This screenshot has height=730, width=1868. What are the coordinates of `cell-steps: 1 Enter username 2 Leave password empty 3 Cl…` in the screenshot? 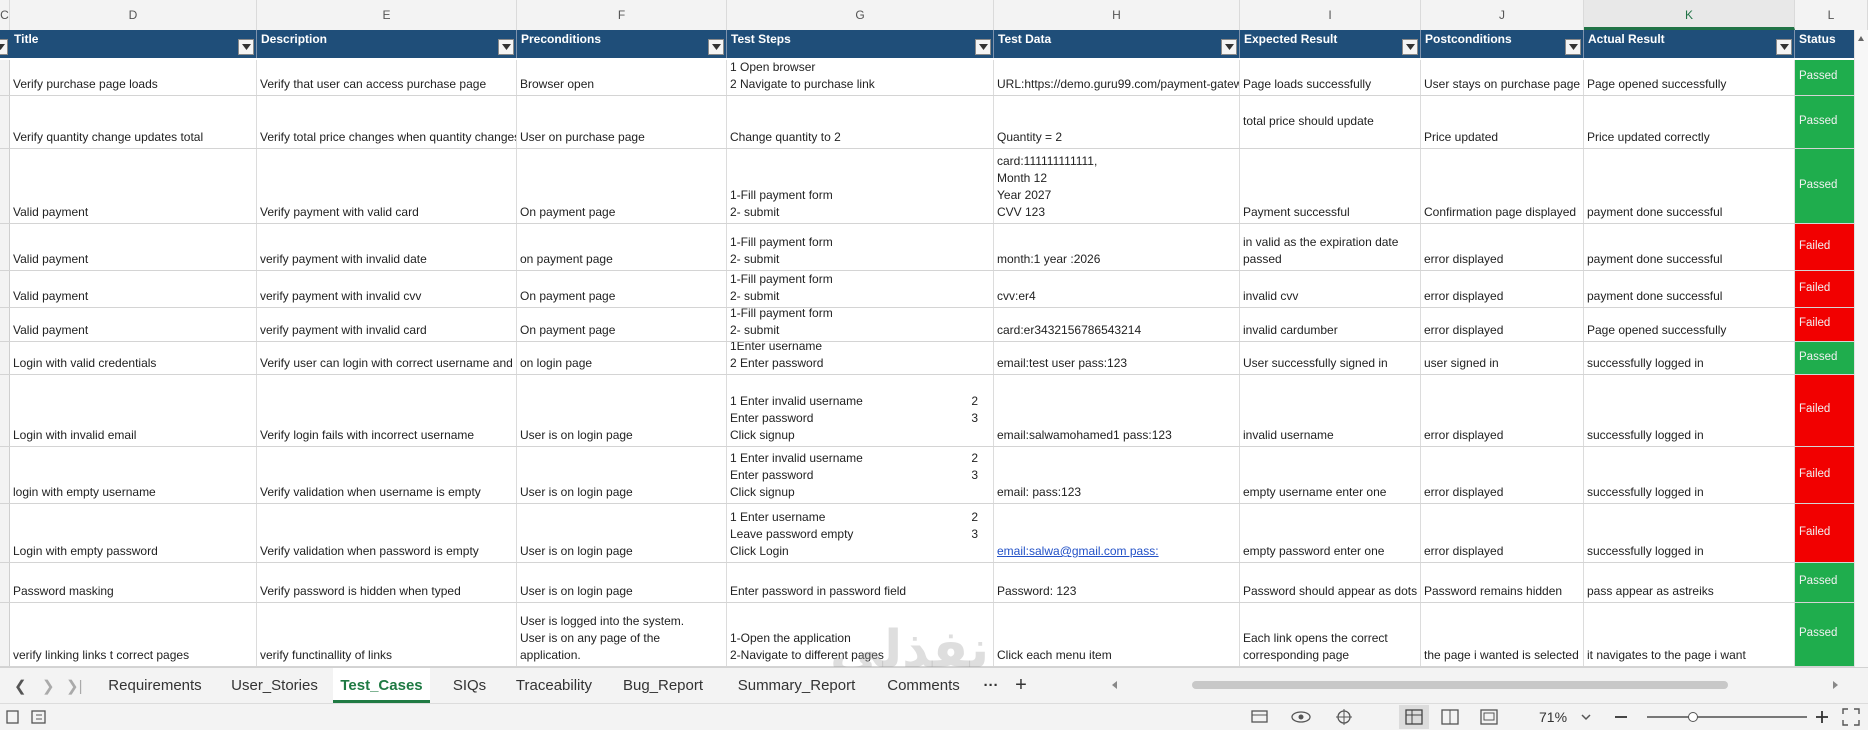 It's located at (860, 533).